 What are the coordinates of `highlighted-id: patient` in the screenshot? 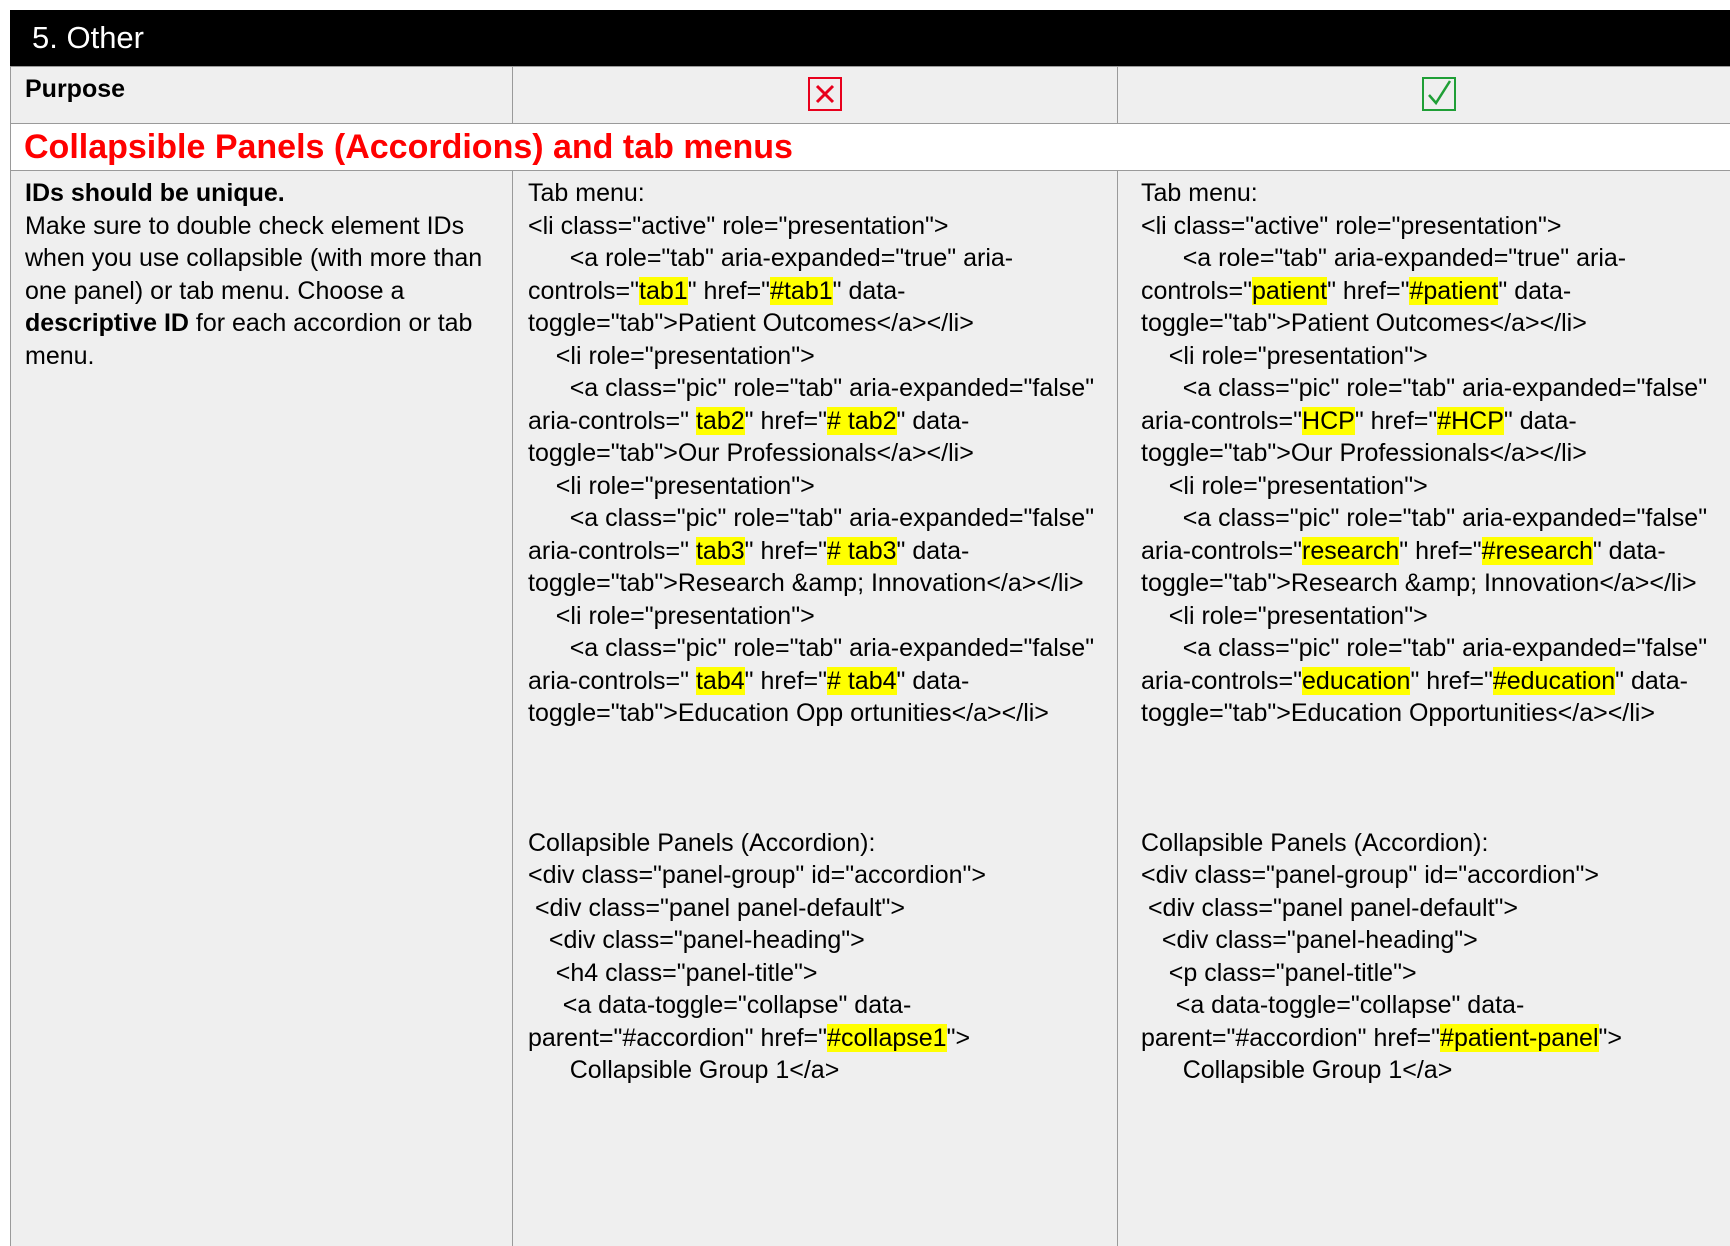 It's located at (1290, 290).